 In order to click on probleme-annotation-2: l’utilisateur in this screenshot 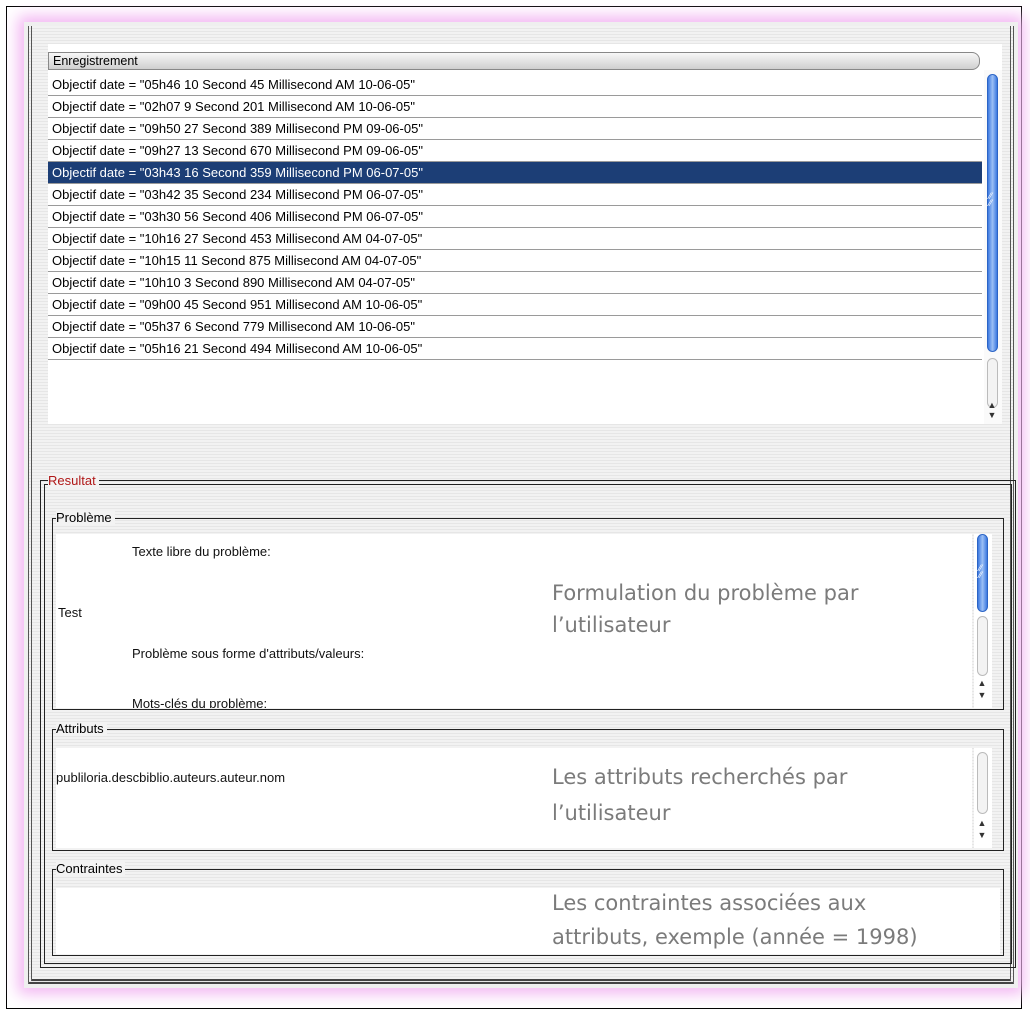, I will do `click(611, 625)`.